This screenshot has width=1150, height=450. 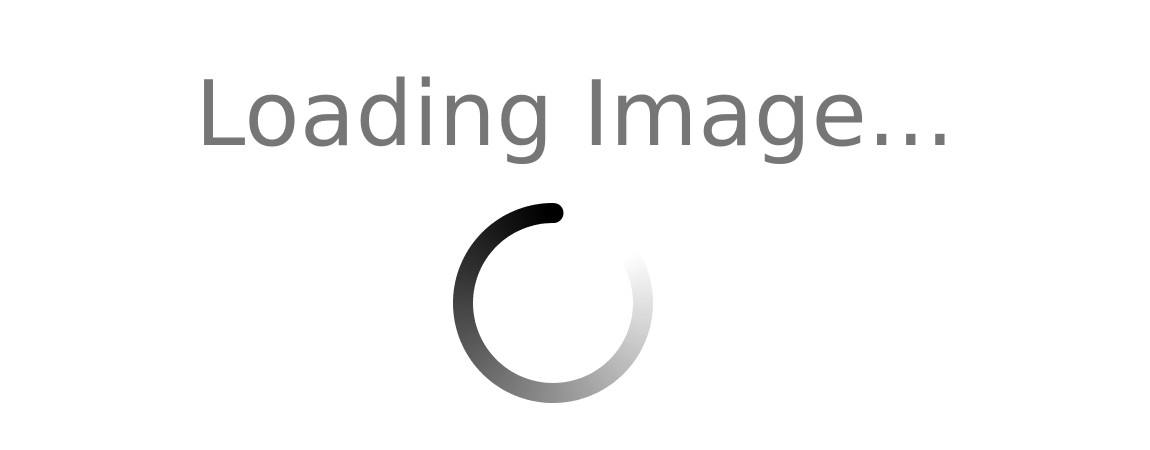 I want to click on spinner-arc, so click(x=553, y=303).